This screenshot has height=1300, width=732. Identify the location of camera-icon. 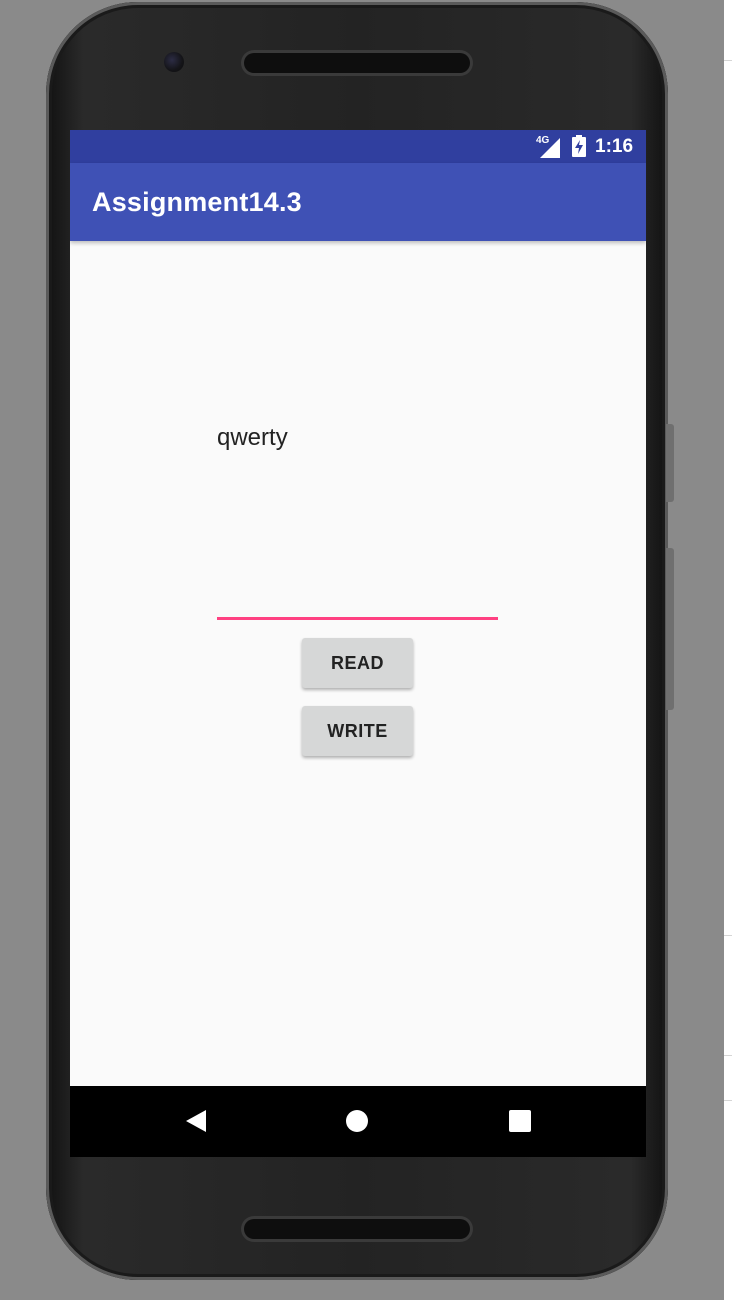
(174, 62).